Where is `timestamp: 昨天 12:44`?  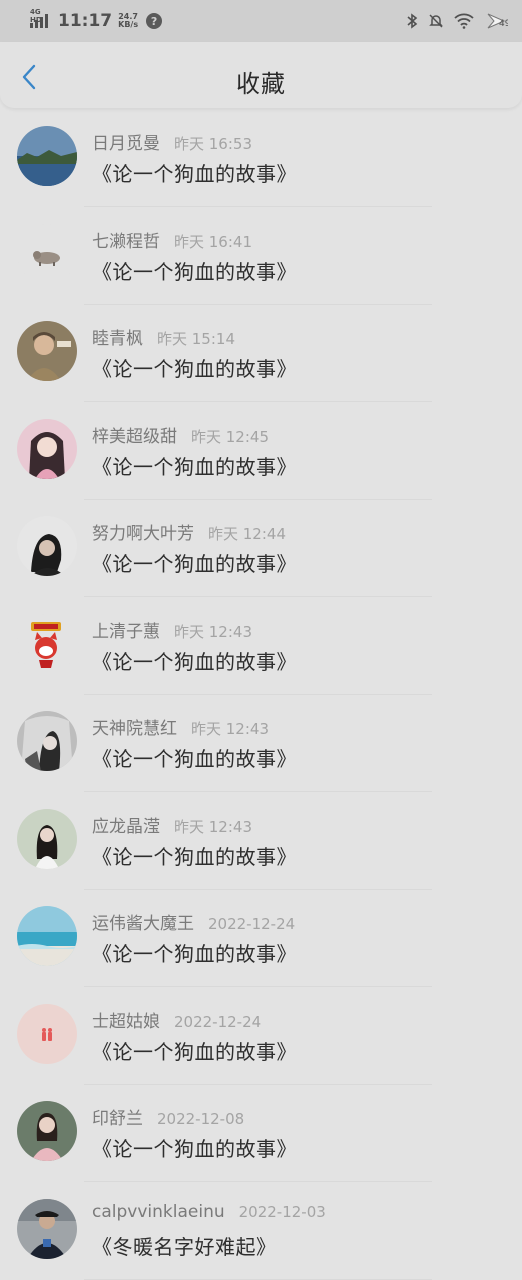
timestamp: 昨天 12:44 is located at coordinates (247, 534).